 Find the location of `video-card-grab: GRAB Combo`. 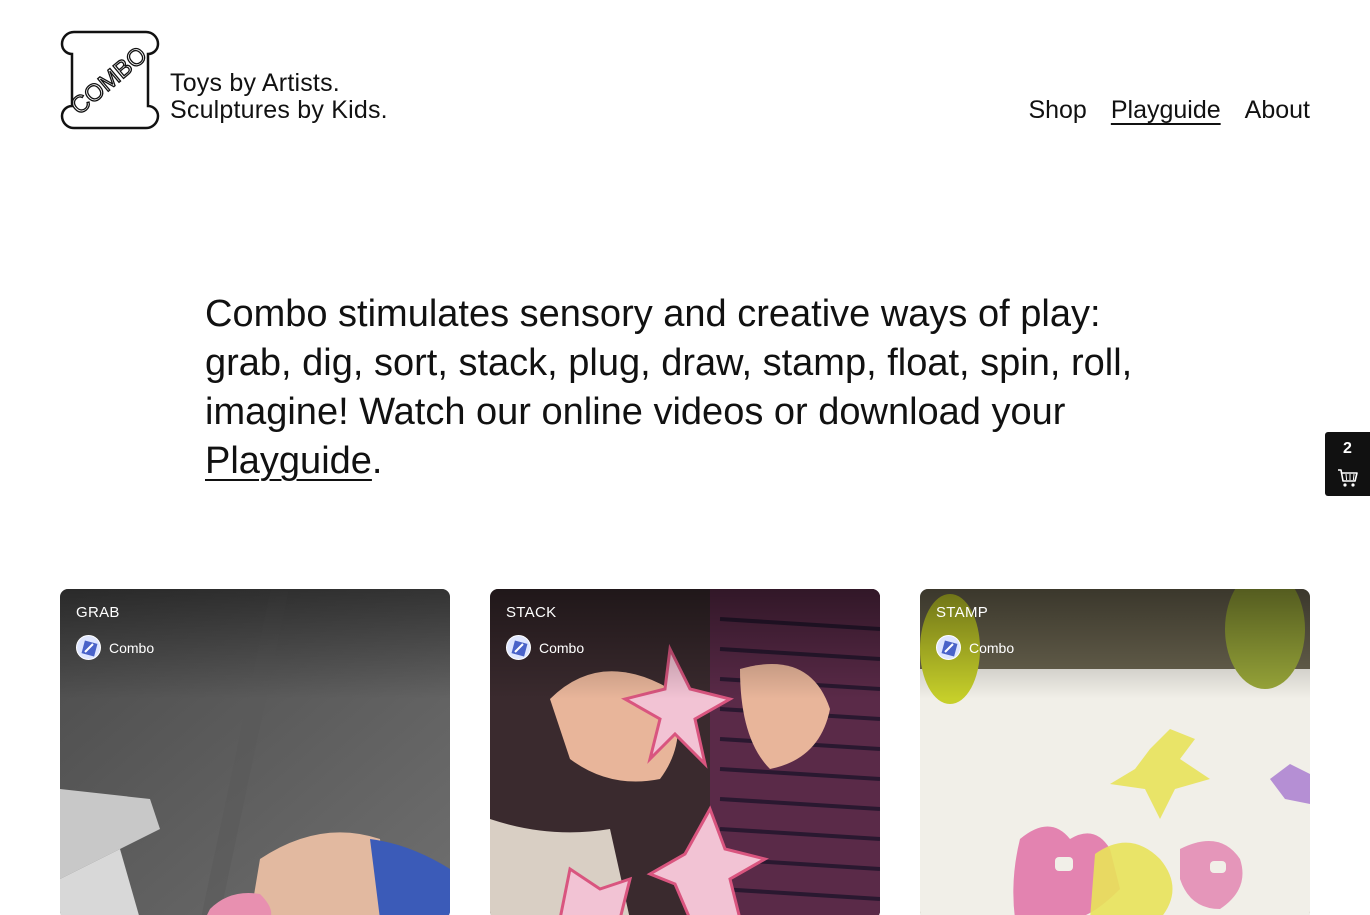

video-card-grab: GRAB Combo is located at coordinates (255, 752).